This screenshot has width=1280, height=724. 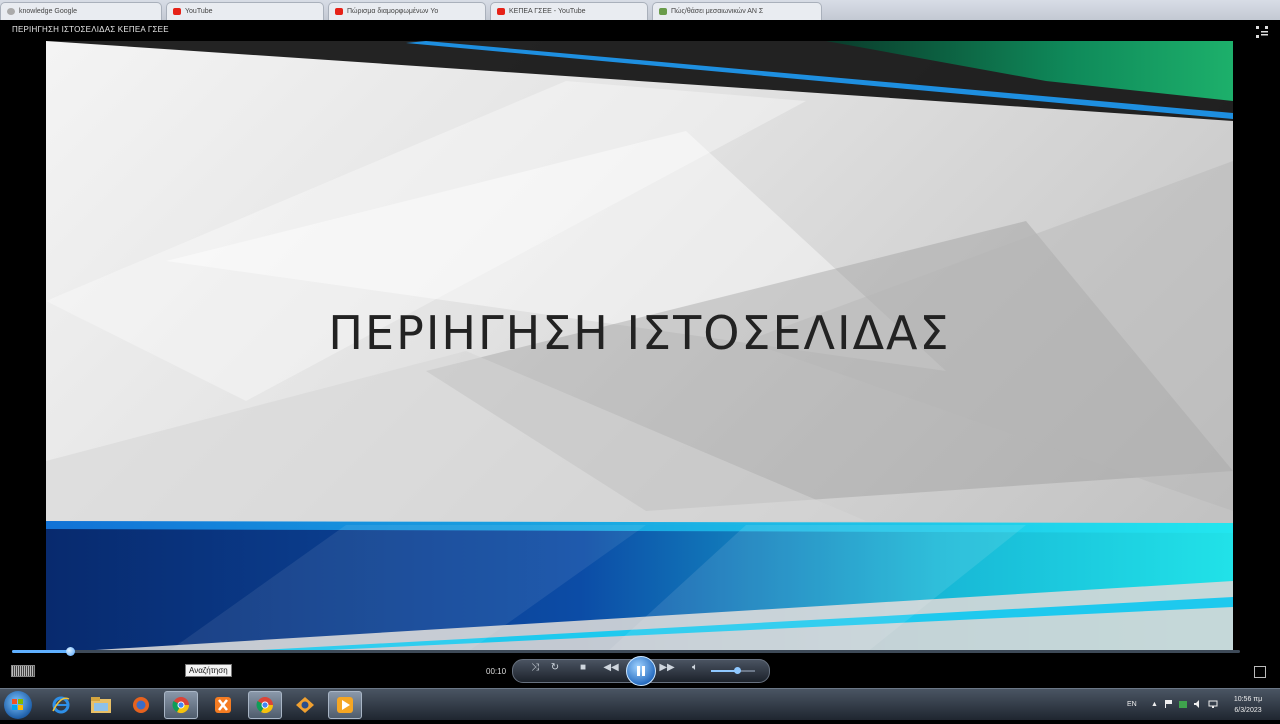 I want to click on playback-controls: Αναζήτηση 00:10 ⤨ ↻ ■ ◀◀ ▶▶ 🔈︎, so click(x=640, y=672).